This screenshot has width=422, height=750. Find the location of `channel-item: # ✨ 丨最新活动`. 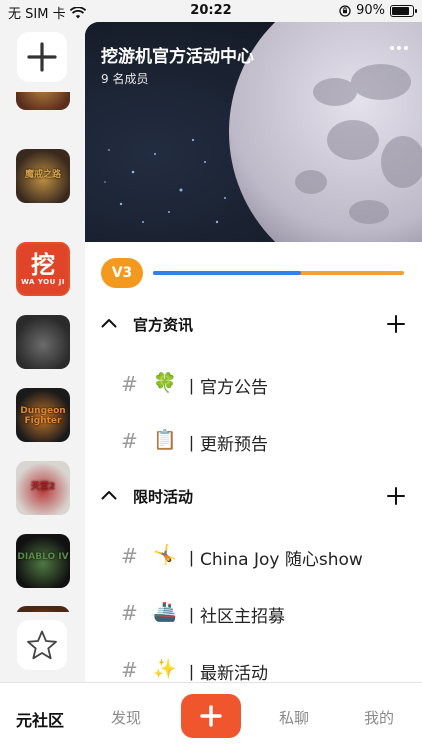

channel-item: # ✨ 丨最新活动 is located at coordinates (253, 665).